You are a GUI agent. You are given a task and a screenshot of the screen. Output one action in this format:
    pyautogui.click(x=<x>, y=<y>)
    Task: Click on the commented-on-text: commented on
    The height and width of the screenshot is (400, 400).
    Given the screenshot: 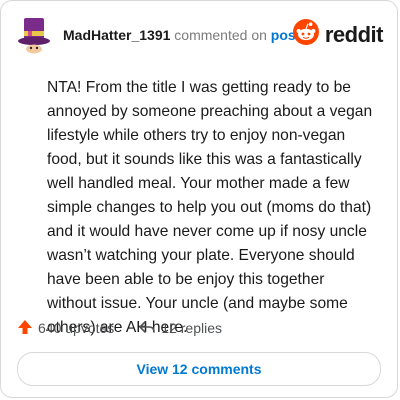 What is the action you would take?
    pyautogui.click(x=220, y=35)
    